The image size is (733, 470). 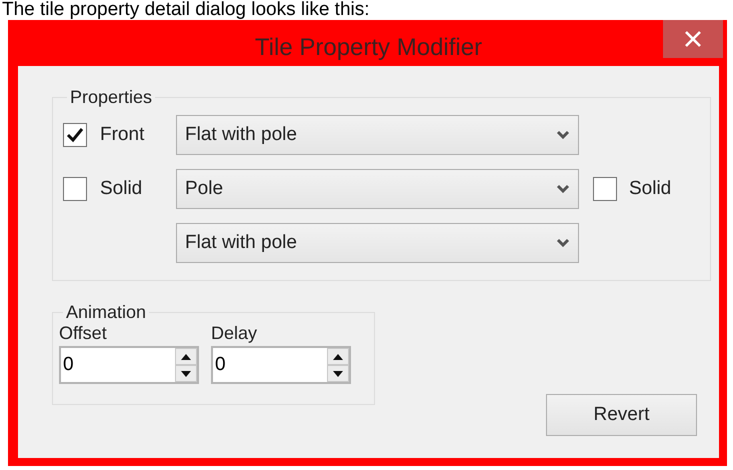 I want to click on caption-text: The tile property detail dialog looks like this:, so click(x=186, y=10).